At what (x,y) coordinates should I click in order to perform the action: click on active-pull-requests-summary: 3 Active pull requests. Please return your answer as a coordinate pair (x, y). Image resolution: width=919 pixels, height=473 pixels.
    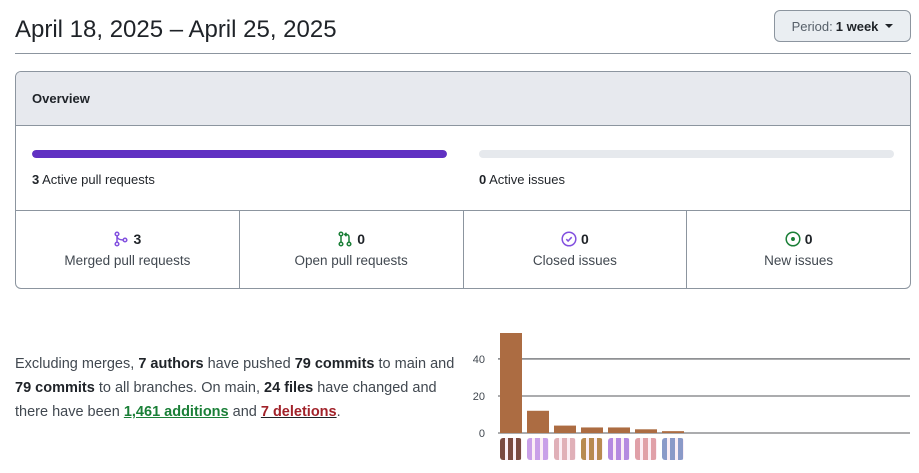
    Looking at the image, I should click on (239, 168).